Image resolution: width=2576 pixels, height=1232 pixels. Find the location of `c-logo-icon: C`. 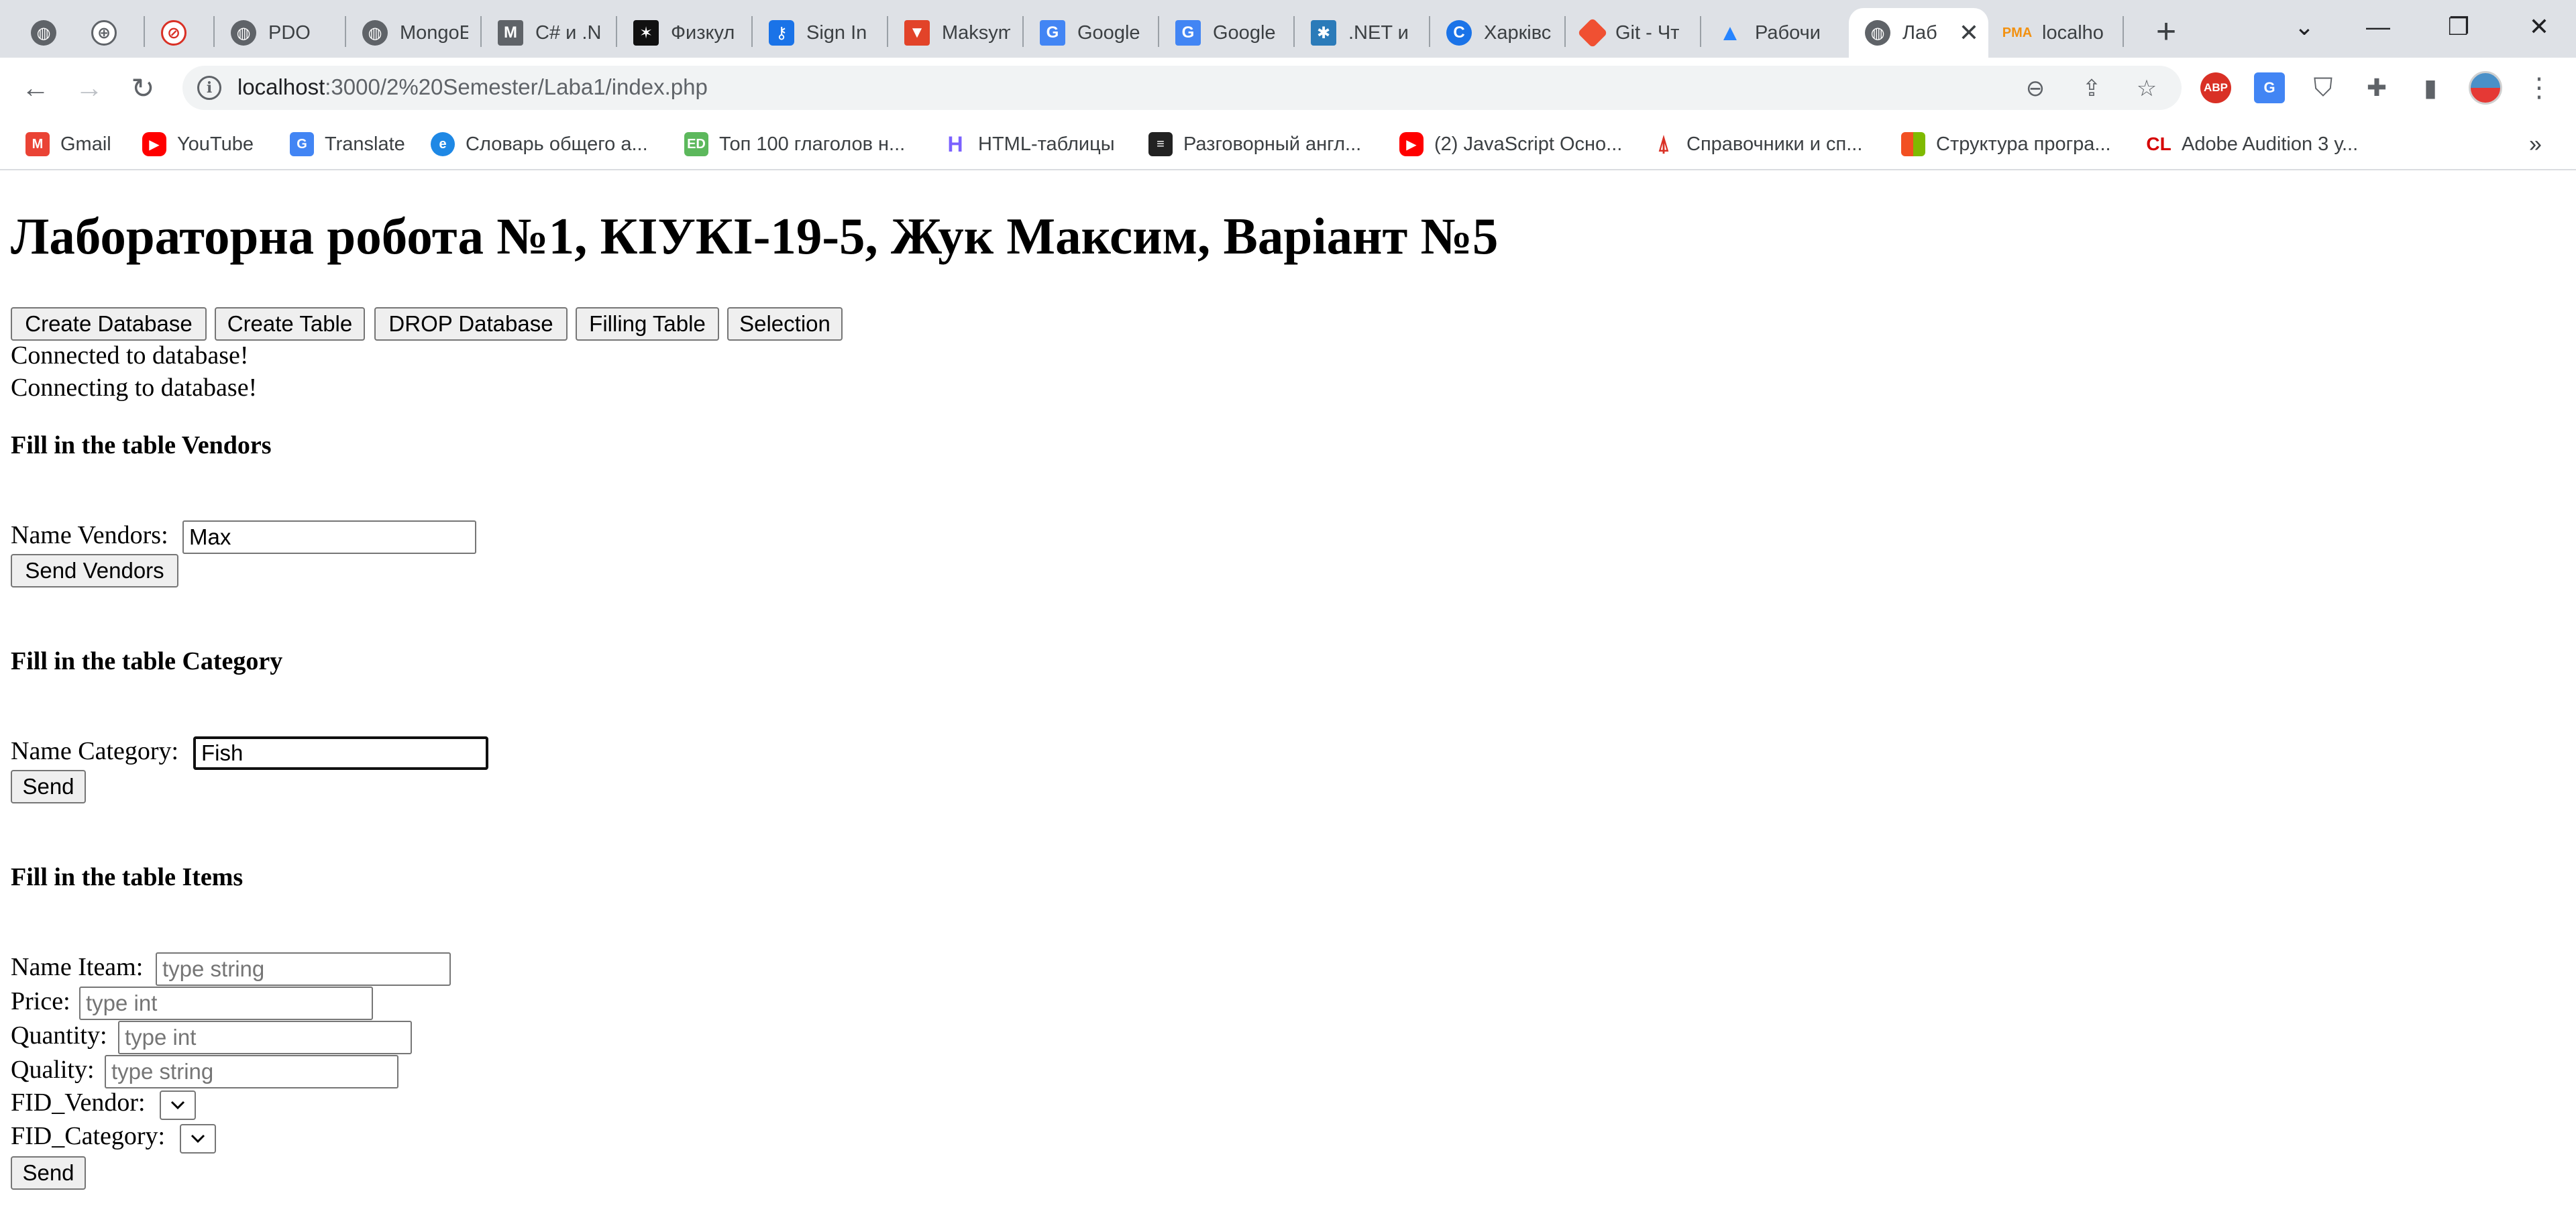

c-logo-icon: C is located at coordinates (1459, 33).